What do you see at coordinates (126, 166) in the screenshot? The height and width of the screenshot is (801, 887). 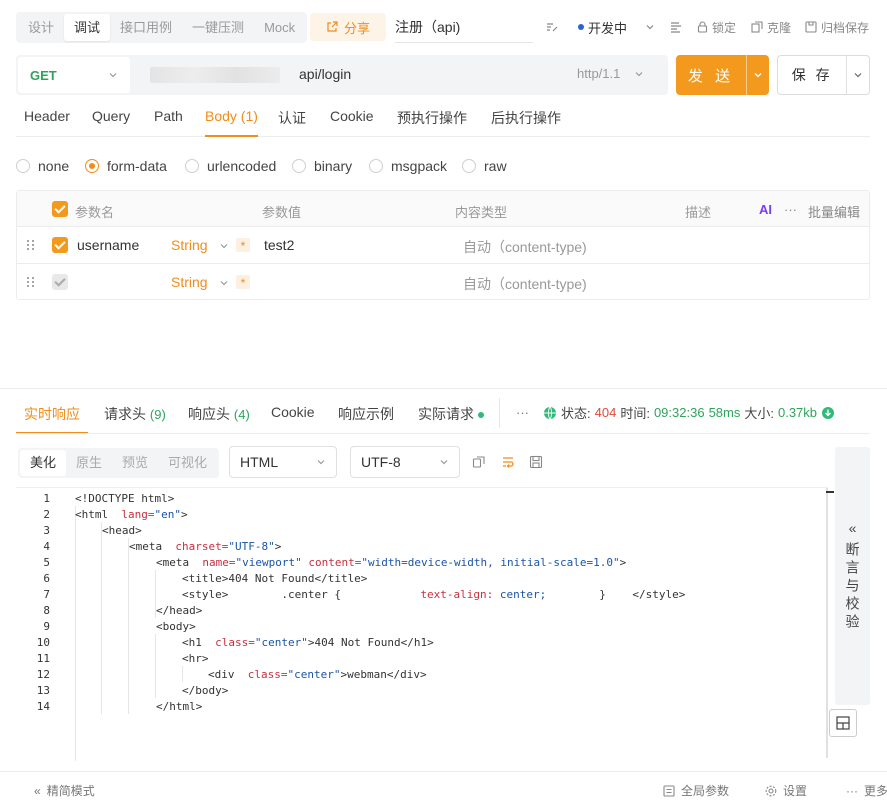 I see `body-type-form-data: form-data` at bounding box center [126, 166].